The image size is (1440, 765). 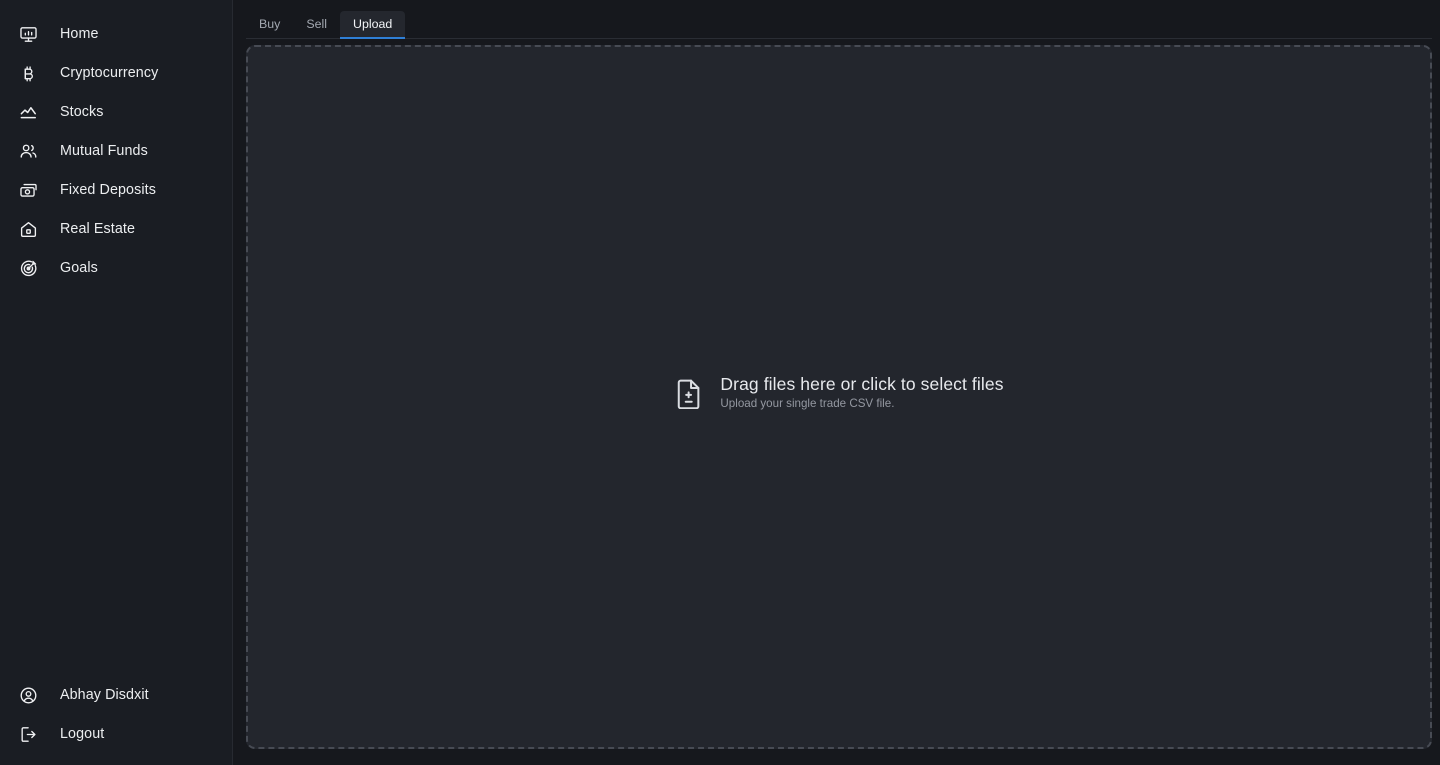 What do you see at coordinates (104, 151) in the screenshot?
I see `sidebar-item-label: Mutual Funds` at bounding box center [104, 151].